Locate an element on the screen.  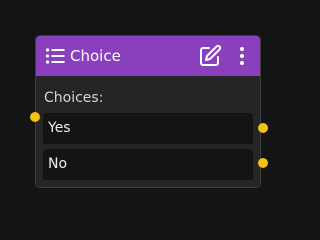
choice-label: No is located at coordinates (58, 164).